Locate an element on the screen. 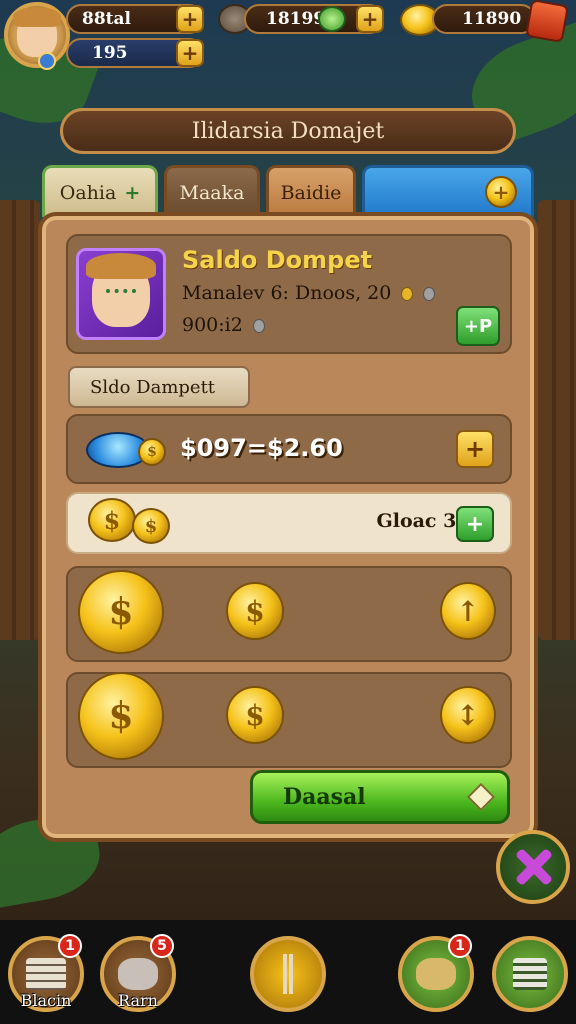 The width and height of the screenshot is (576, 1024). nav-tools is located at coordinates (288, 974).